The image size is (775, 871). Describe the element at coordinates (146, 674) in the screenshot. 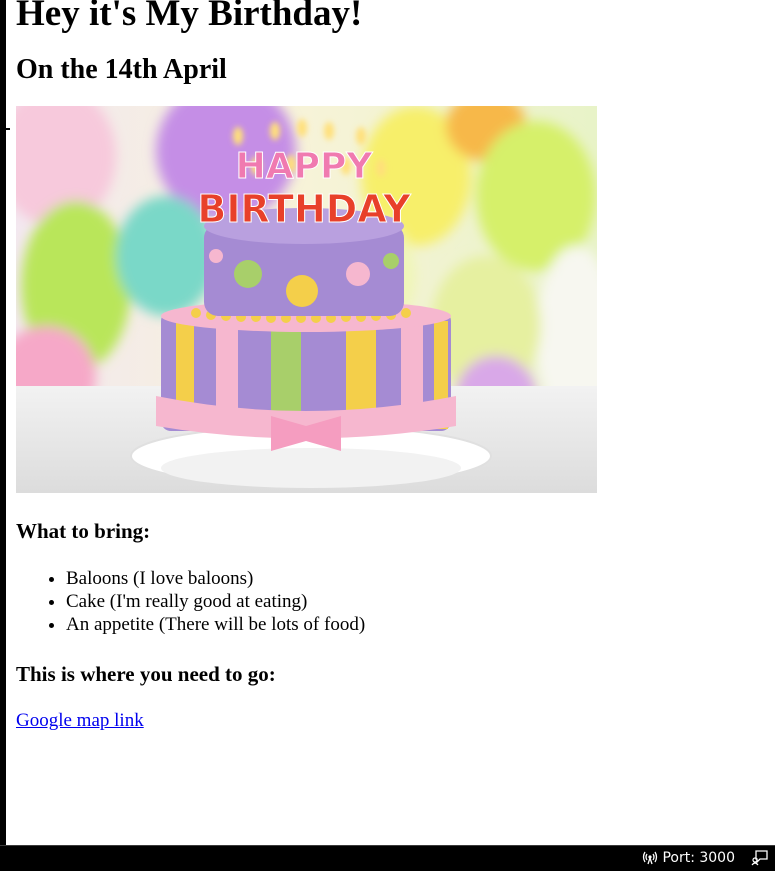

I see `location-heading: This is where you need to go:` at that location.